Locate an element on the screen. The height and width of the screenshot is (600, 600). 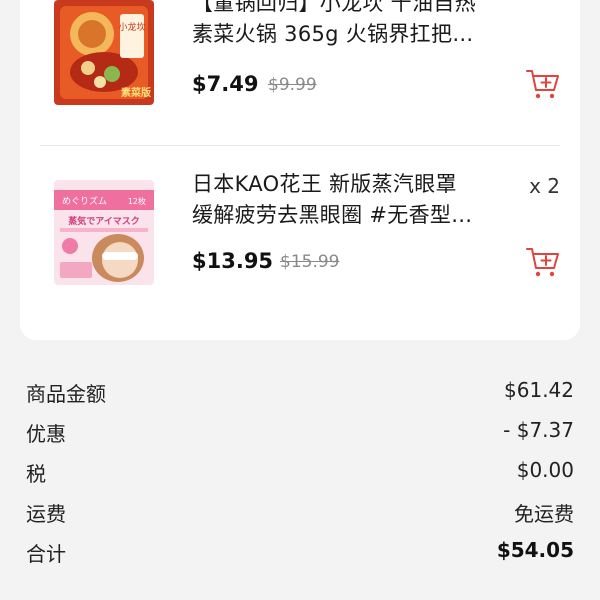
summary-row-tax: 税 $0.00 is located at coordinates (300, 478).